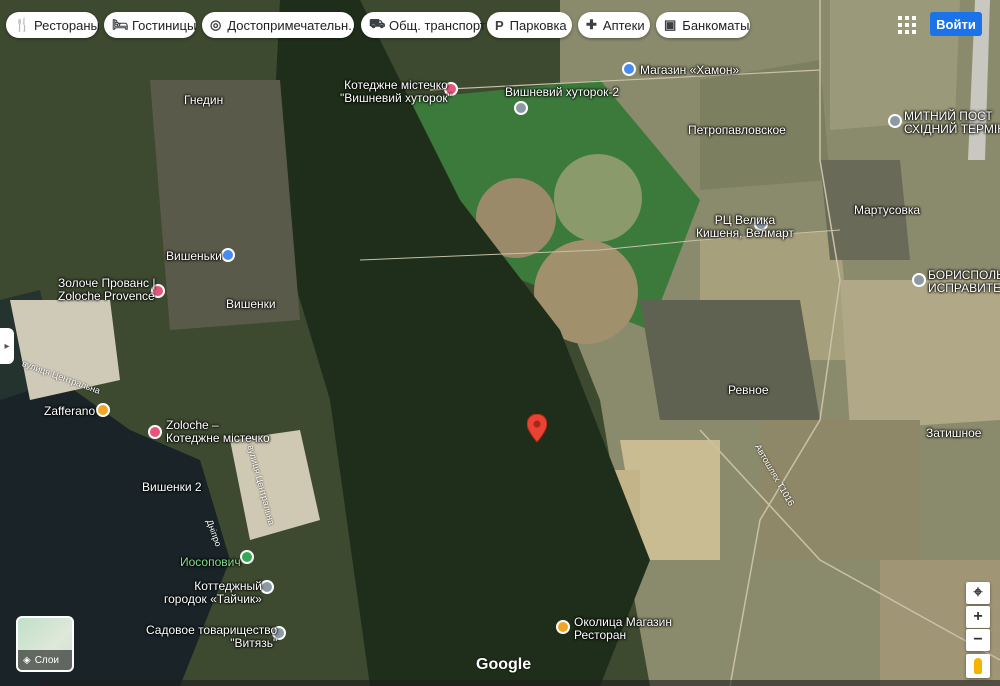  What do you see at coordinates (499, 25) in the screenshot?
I see `parking-icon: P` at bounding box center [499, 25].